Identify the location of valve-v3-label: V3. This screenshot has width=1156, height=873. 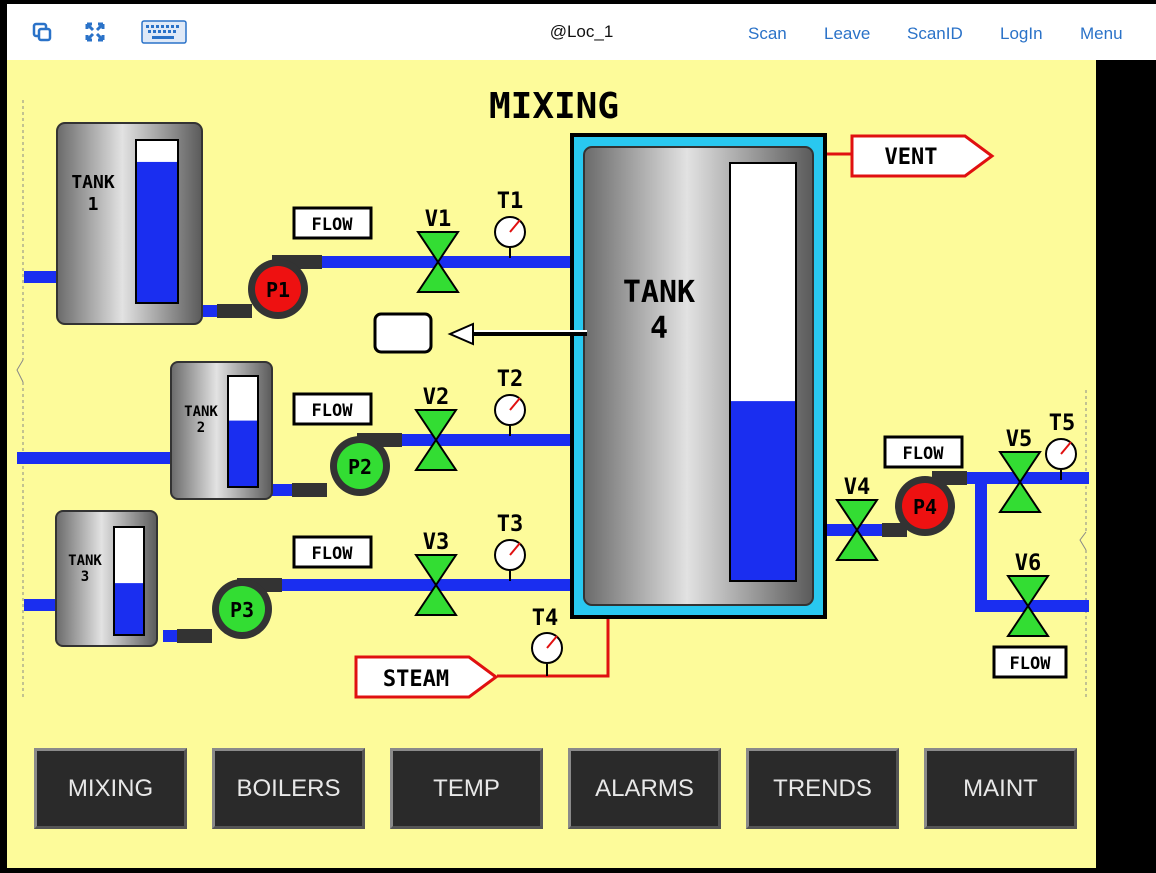
(436, 542).